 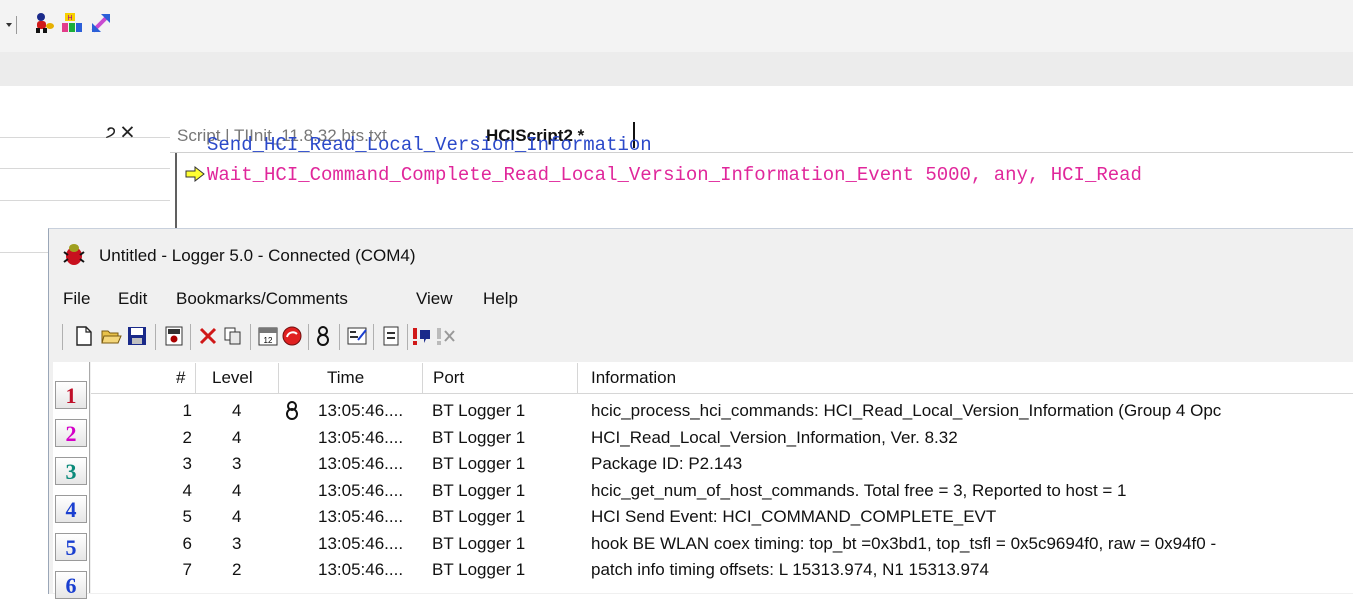 What do you see at coordinates (446, 336) in the screenshot?
I see `alert-clear-icon` at bounding box center [446, 336].